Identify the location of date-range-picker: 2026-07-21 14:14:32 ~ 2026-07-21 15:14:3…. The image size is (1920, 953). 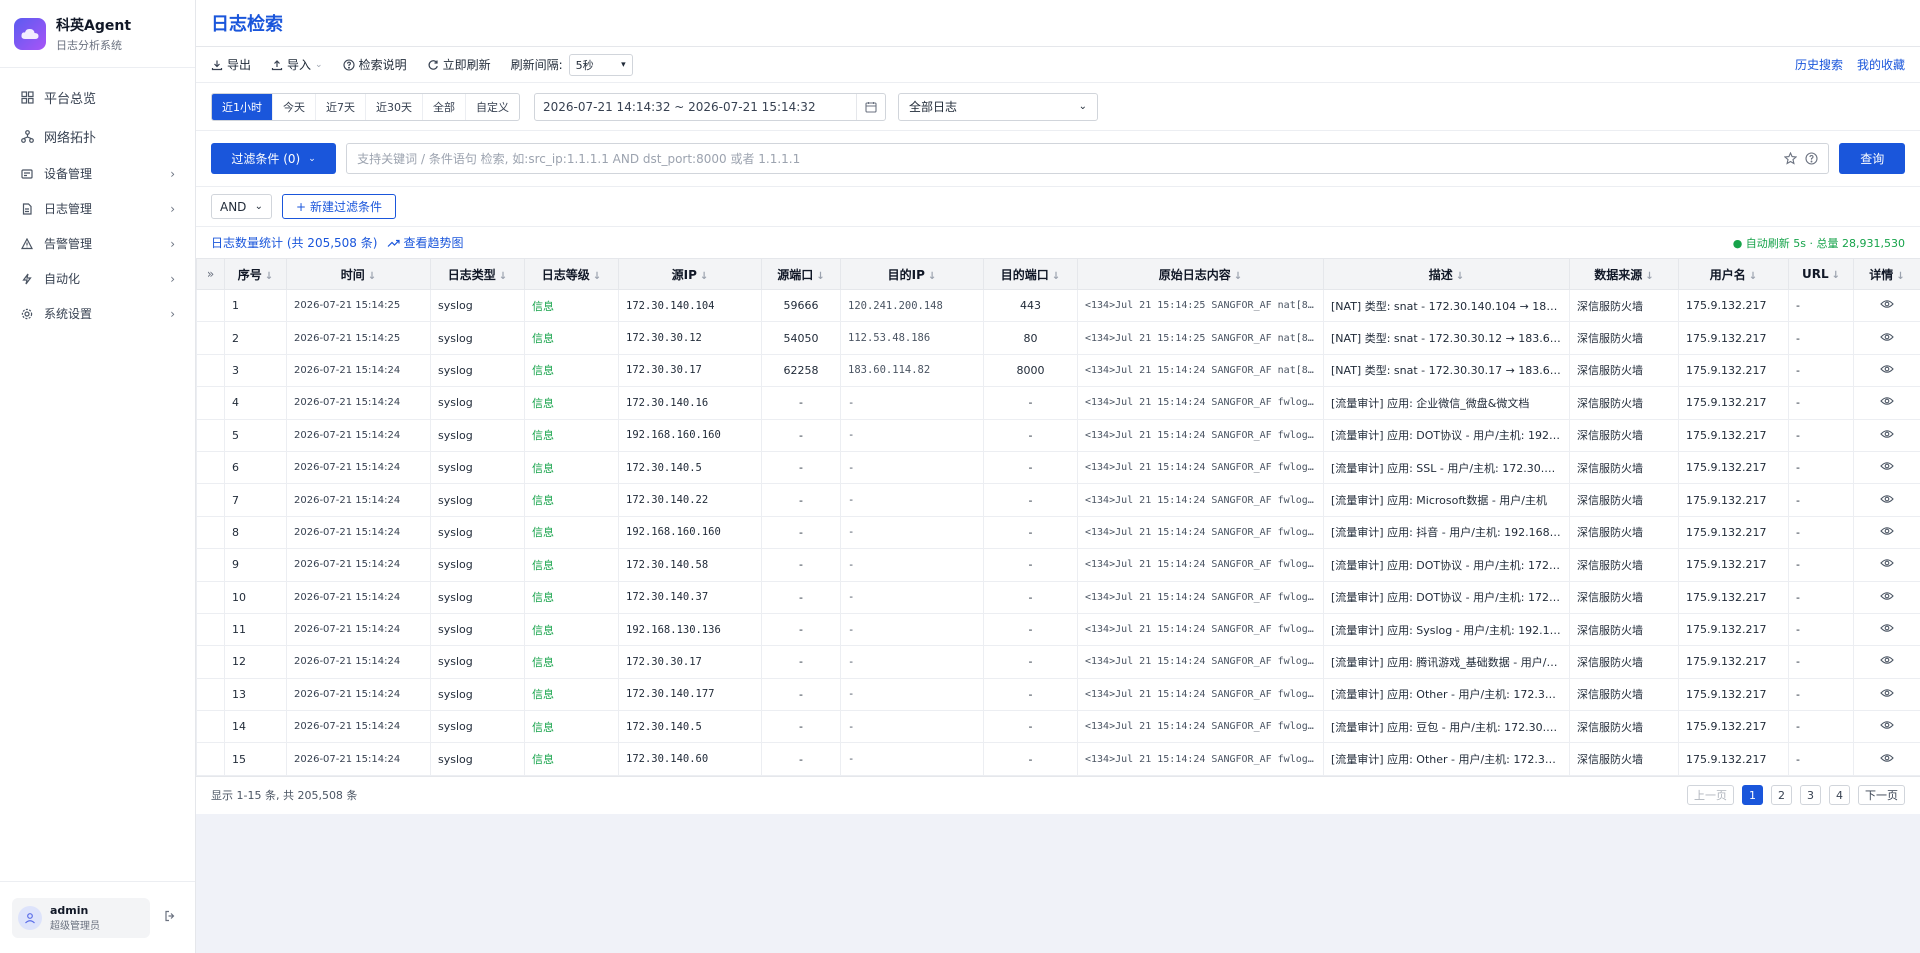
(710, 106).